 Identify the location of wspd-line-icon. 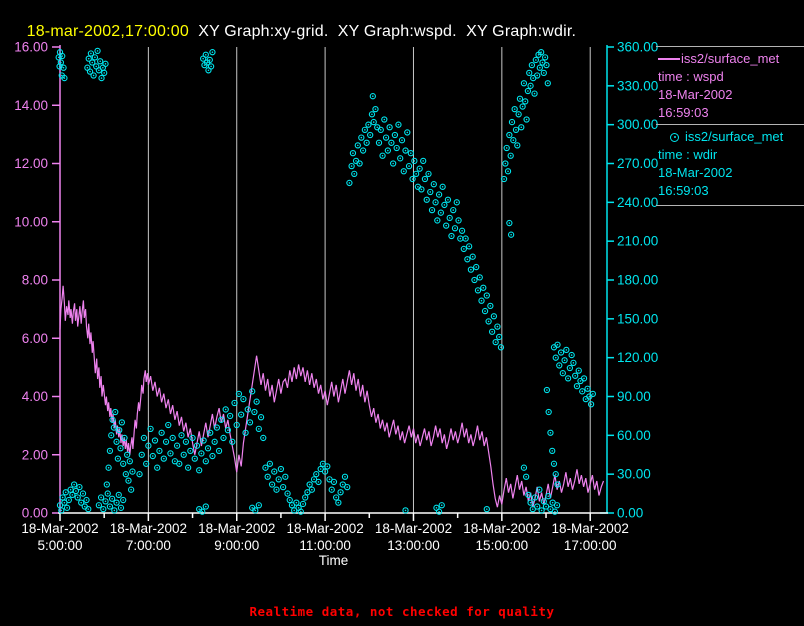
(669, 59).